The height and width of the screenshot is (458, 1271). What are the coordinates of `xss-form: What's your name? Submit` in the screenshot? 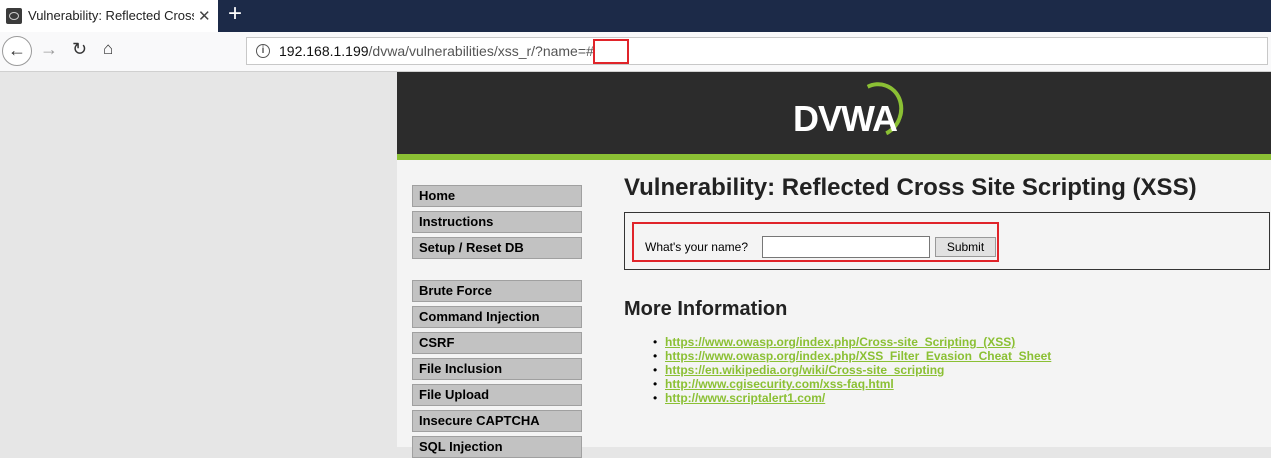 It's located at (947, 241).